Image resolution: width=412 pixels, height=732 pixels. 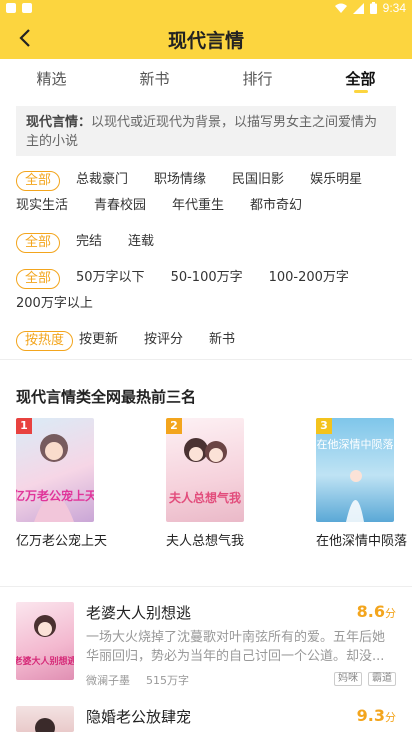 I want to click on status-option: 连载, so click(x=141, y=243).